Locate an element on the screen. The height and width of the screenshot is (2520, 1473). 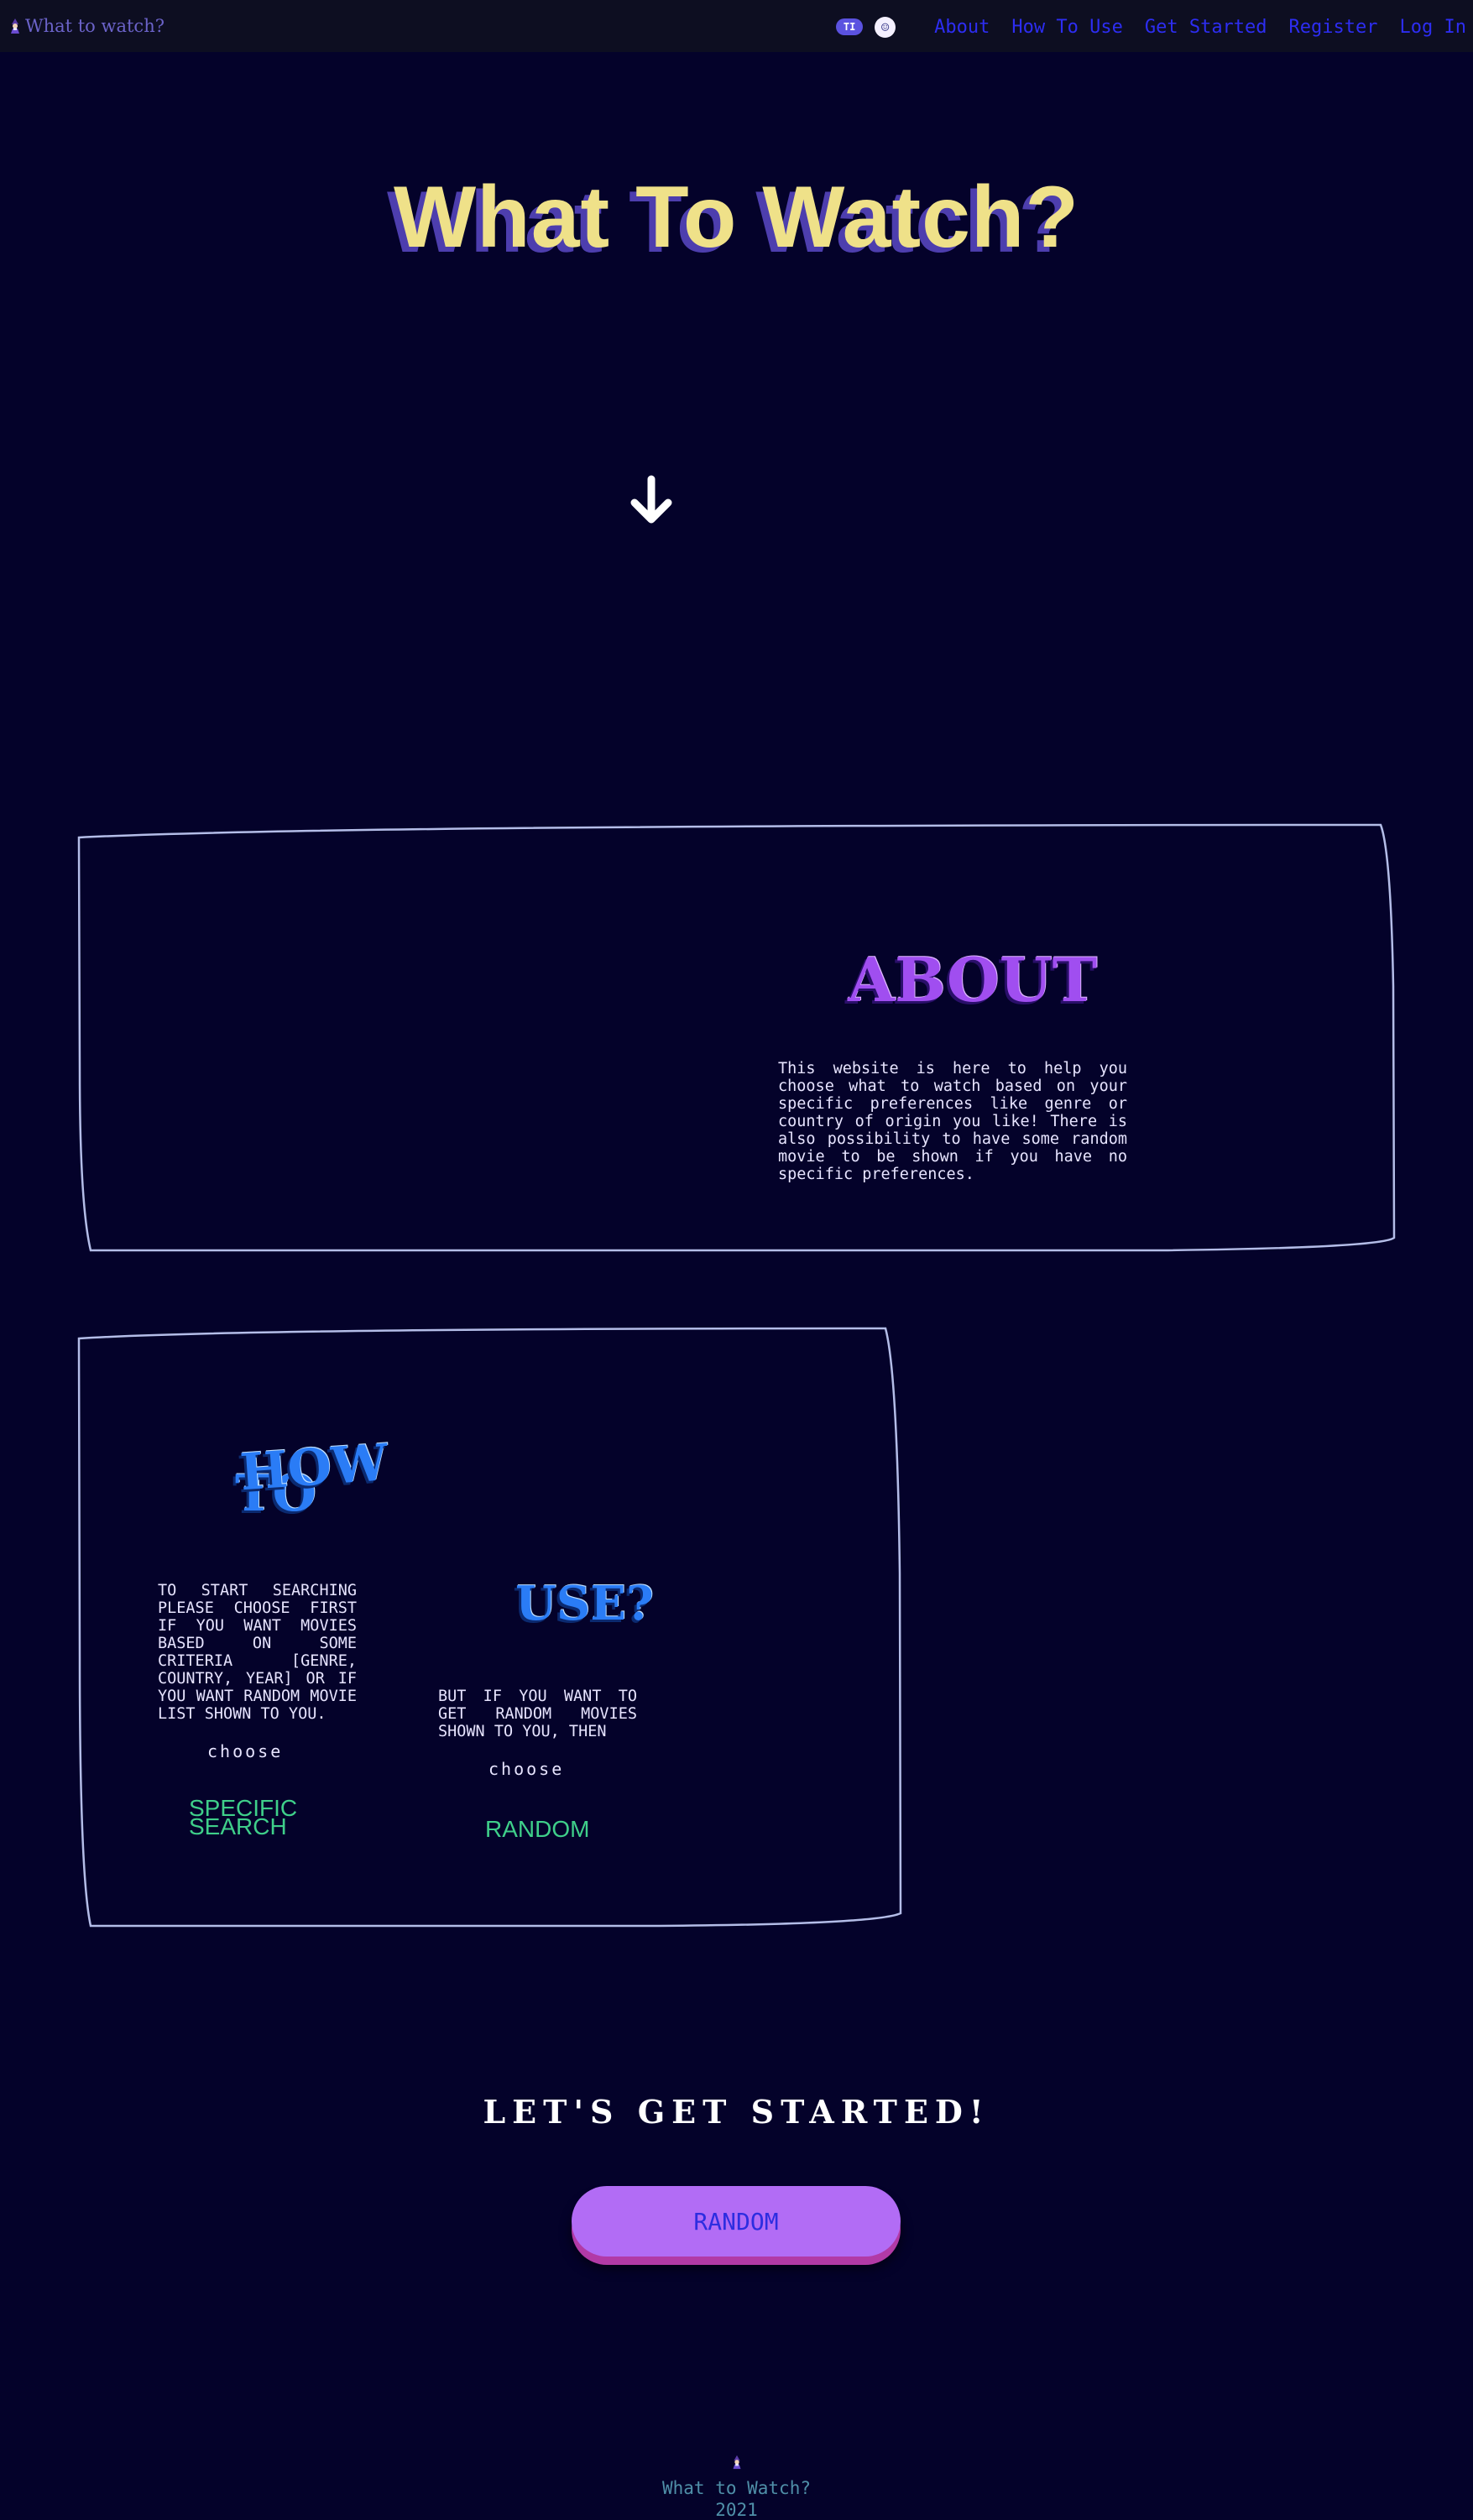
smiley-icon: ☺ is located at coordinates (885, 26).